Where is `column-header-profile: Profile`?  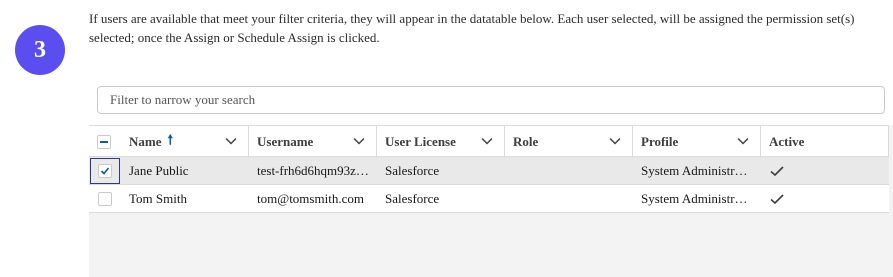 column-header-profile: Profile is located at coordinates (697, 141).